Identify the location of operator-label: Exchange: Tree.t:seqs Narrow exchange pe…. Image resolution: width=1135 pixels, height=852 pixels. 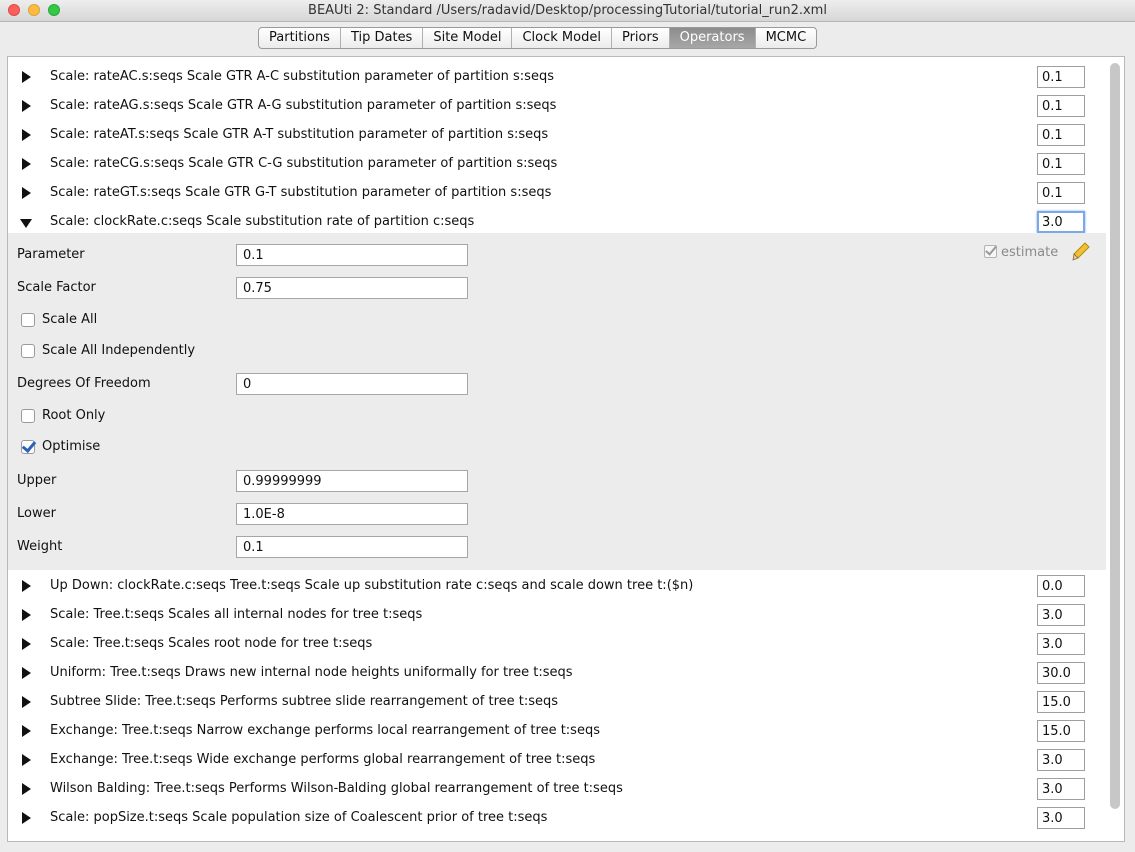
(325, 730).